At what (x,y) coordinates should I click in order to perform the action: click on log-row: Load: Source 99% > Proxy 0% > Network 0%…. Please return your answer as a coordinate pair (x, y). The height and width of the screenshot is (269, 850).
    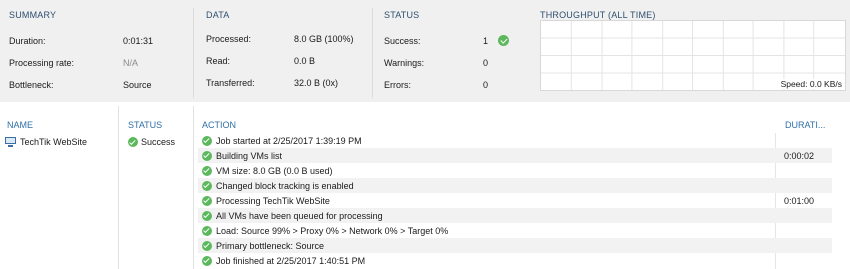
    Looking at the image, I should click on (515, 230).